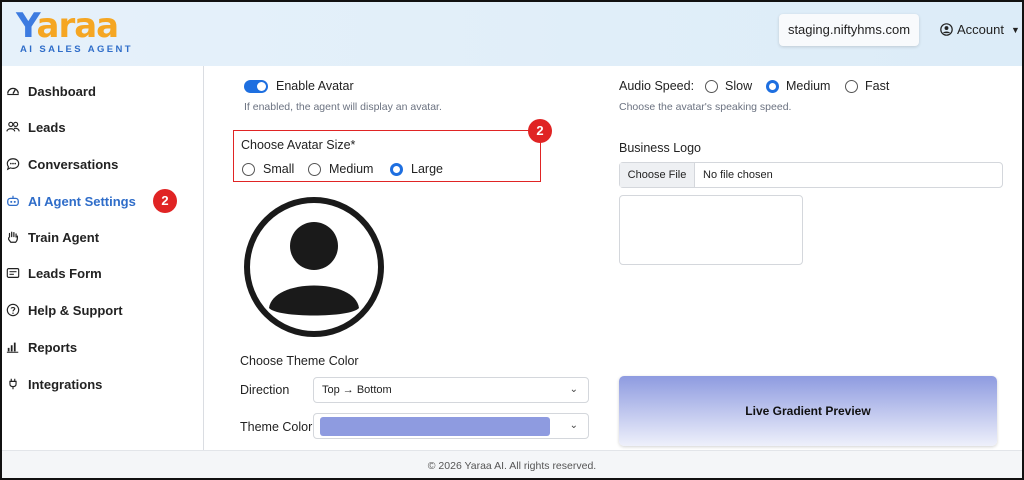  What do you see at coordinates (435, 426) in the screenshot?
I see `theme-color-swatch` at bounding box center [435, 426].